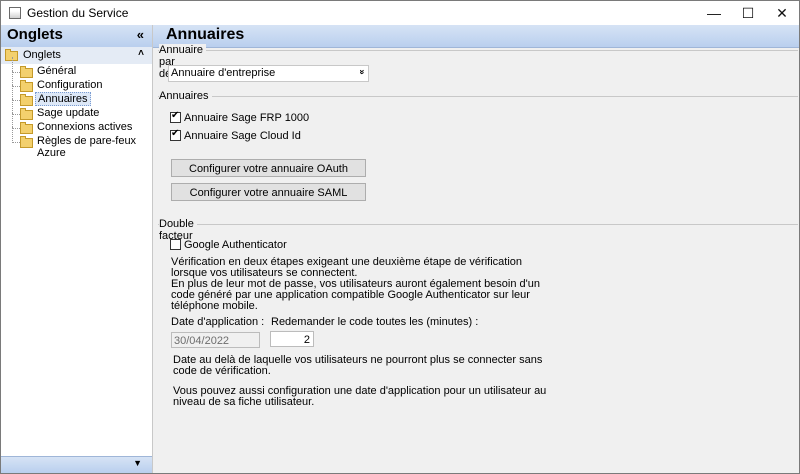 This screenshot has width=800, height=474. I want to click on sidebar-item-label: Sage update, so click(68, 113).